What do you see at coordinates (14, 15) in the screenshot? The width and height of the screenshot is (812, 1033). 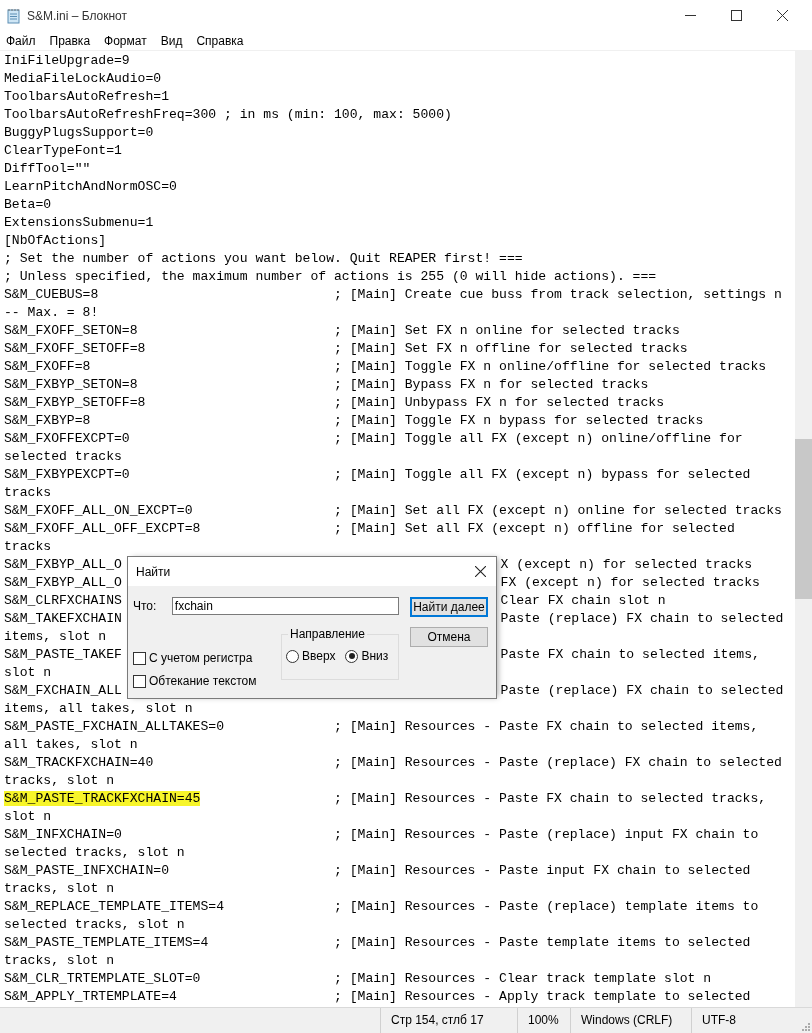 I see `notepad-icon` at bounding box center [14, 15].